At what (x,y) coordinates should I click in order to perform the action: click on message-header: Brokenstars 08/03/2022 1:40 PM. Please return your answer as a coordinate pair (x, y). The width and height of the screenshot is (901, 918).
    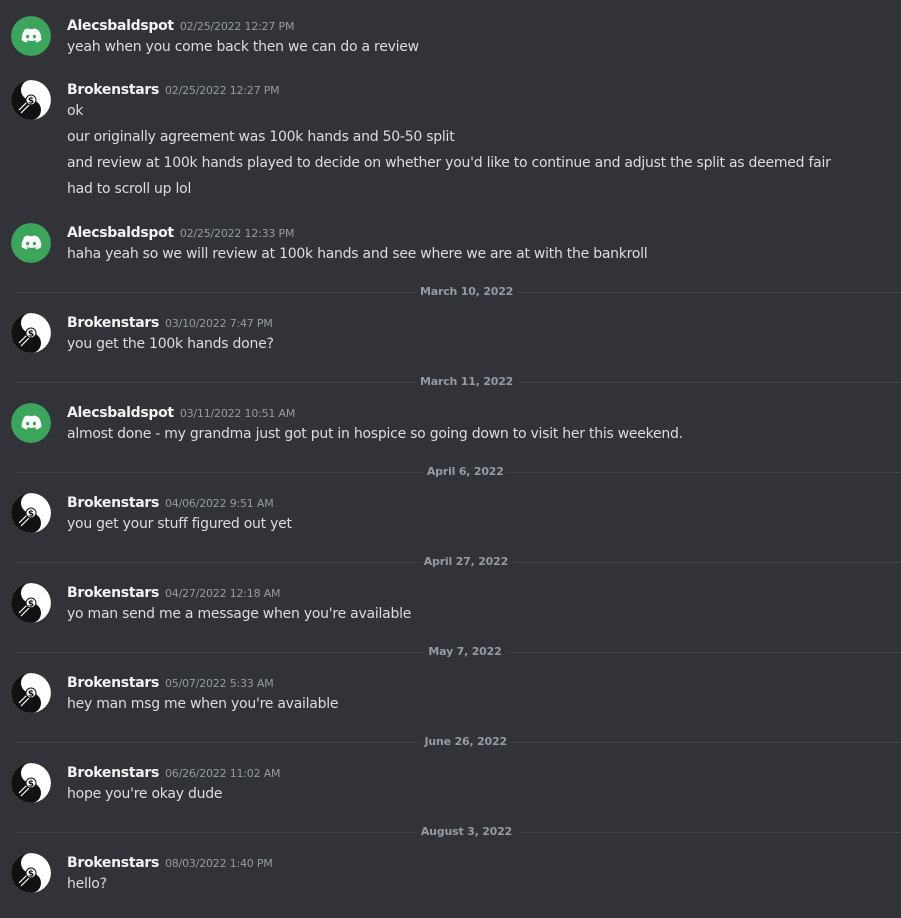
    Looking at the image, I should click on (170, 862).